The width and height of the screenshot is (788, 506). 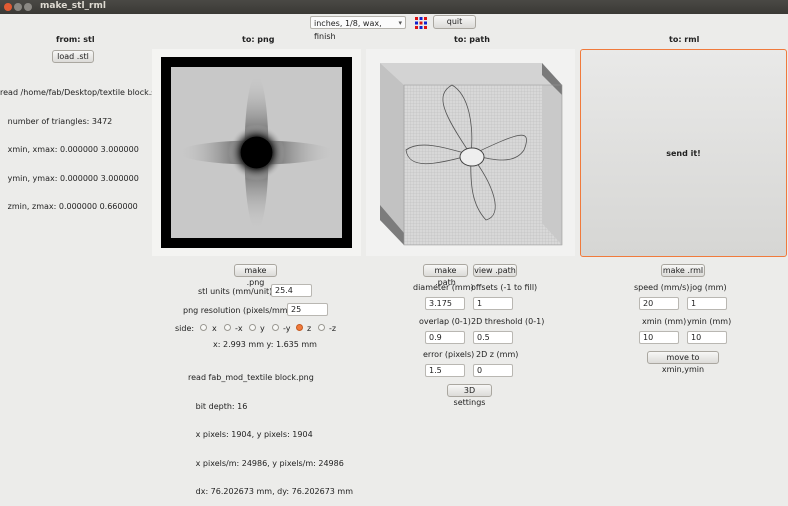 I want to click on ymin-label: ymin (mm), so click(x=709, y=321).